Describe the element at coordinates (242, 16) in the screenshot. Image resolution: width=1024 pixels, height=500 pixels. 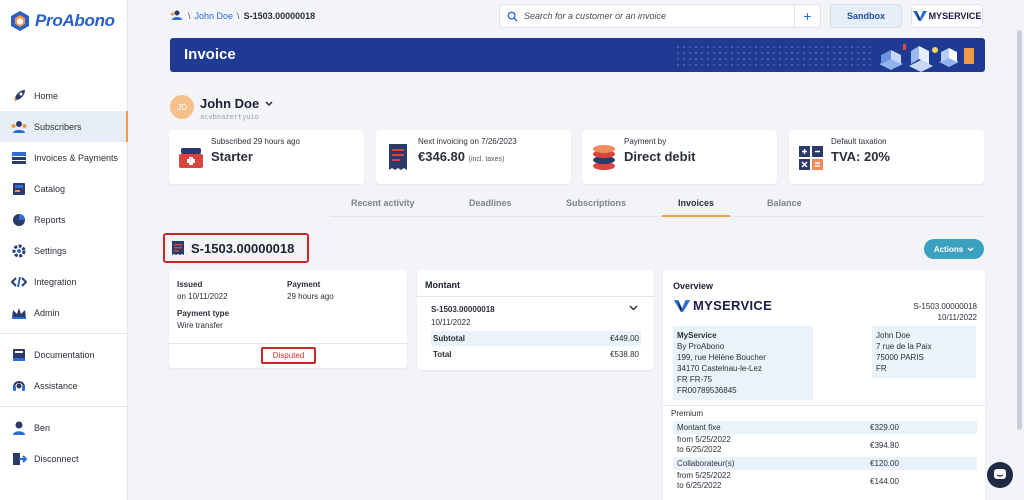
I see `breadcrumb: \ John Doe \ S-1503.00000018` at that location.